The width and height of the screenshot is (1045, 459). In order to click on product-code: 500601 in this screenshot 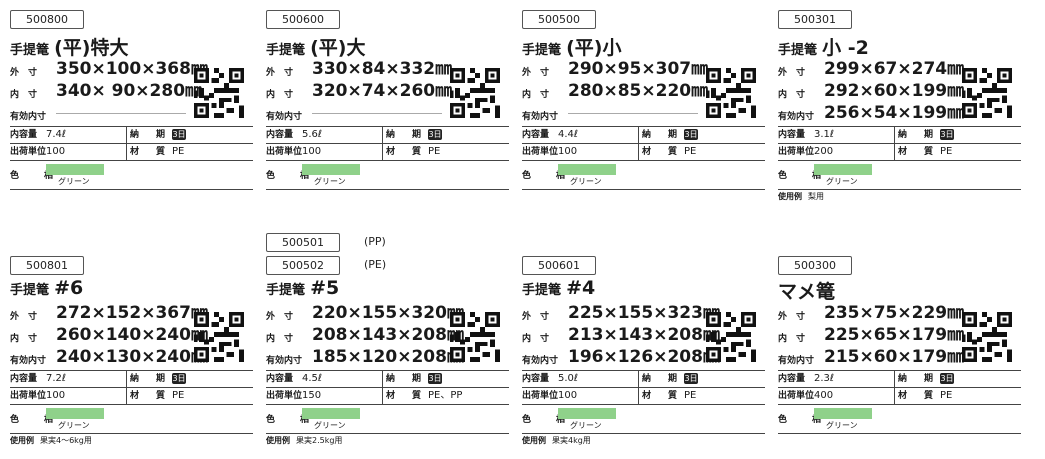, I will do `click(559, 265)`.